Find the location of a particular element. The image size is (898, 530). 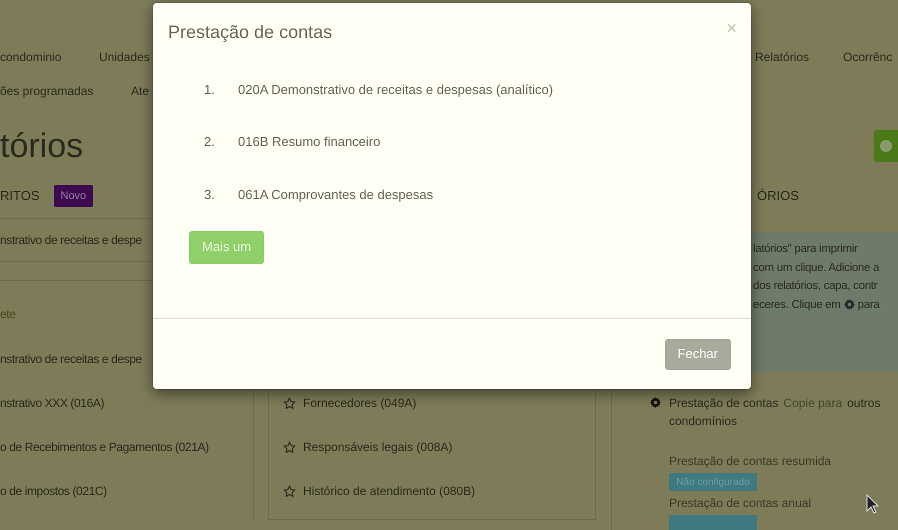

report-link: o de impostos (021C) is located at coordinates (53, 491).